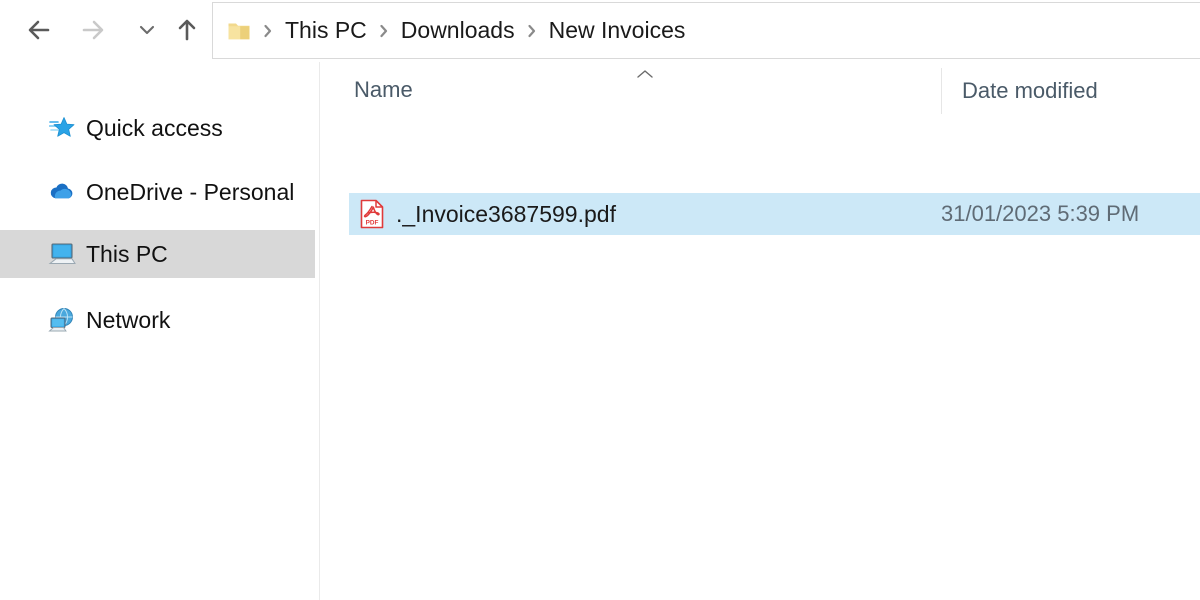 This screenshot has height=600, width=1200. I want to click on breadcrumb-item-downloads: Downloads, so click(458, 30).